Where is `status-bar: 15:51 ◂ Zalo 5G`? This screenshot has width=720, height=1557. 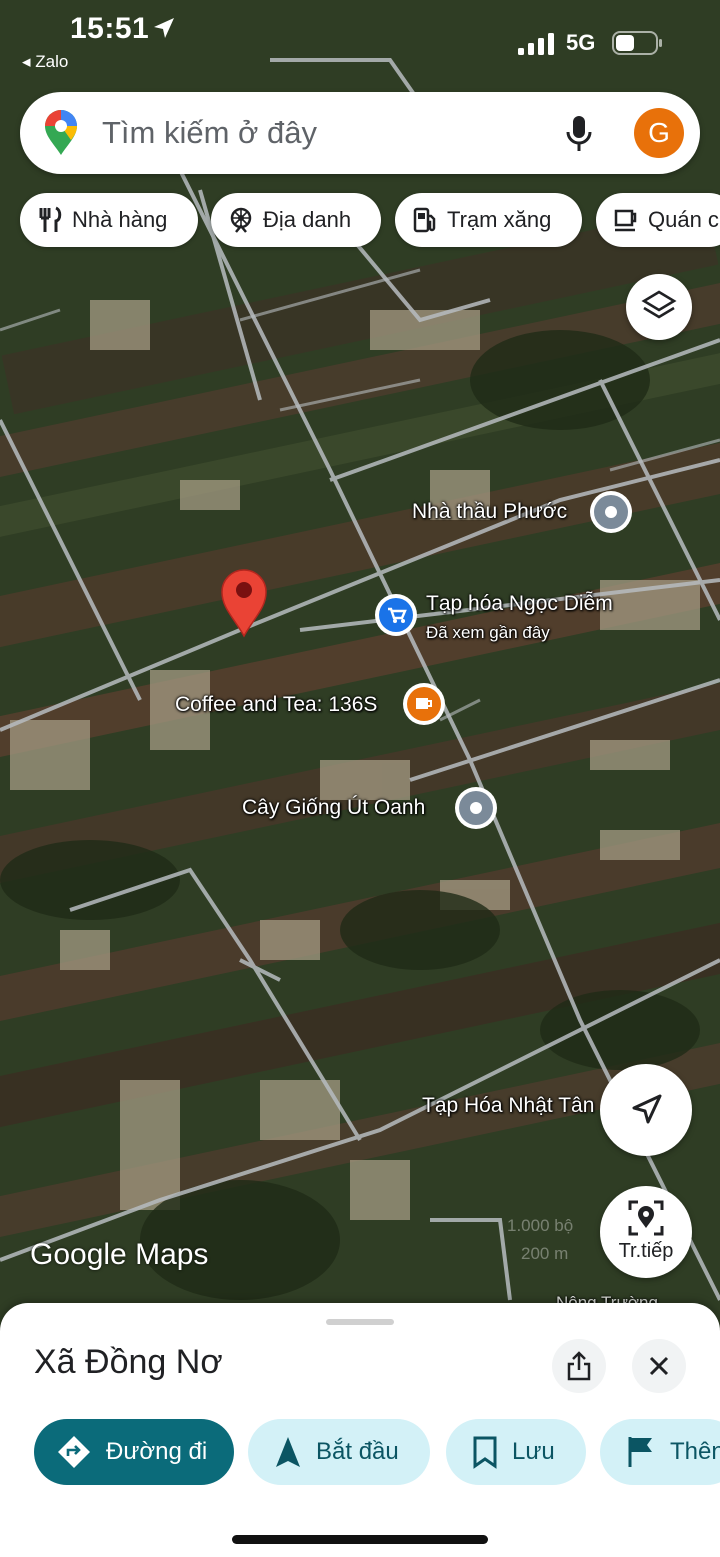
status-bar: 15:51 ◂ Zalo 5G is located at coordinates (360, 40).